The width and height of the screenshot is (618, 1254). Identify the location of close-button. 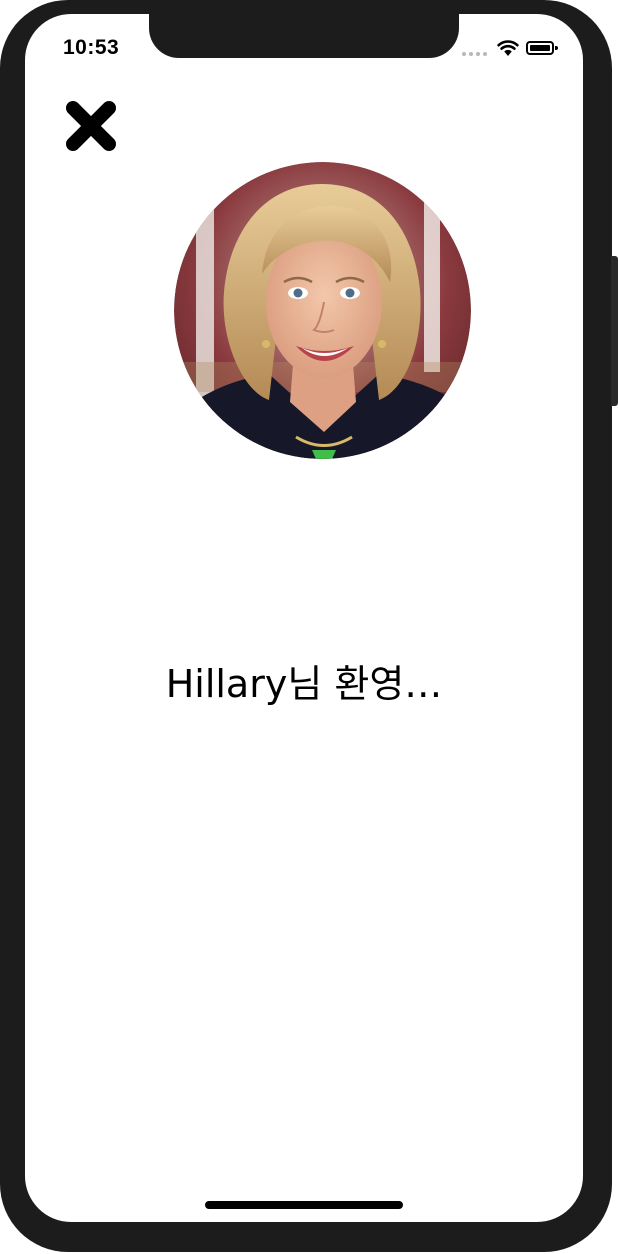
(91, 126).